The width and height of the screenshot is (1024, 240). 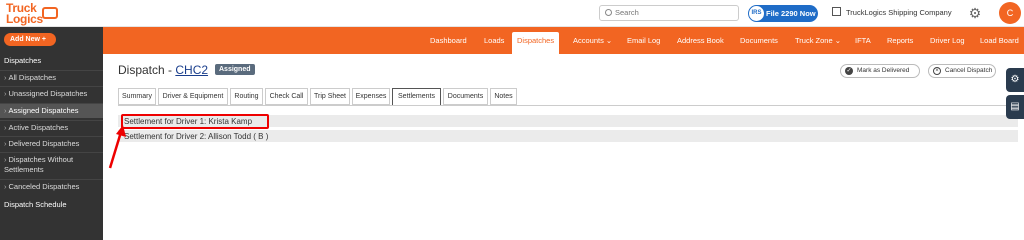 What do you see at coordinates (536, 43) in the screenshot?
I see `nav-dispatches: Dispatches` at bounding box center [536, 43].